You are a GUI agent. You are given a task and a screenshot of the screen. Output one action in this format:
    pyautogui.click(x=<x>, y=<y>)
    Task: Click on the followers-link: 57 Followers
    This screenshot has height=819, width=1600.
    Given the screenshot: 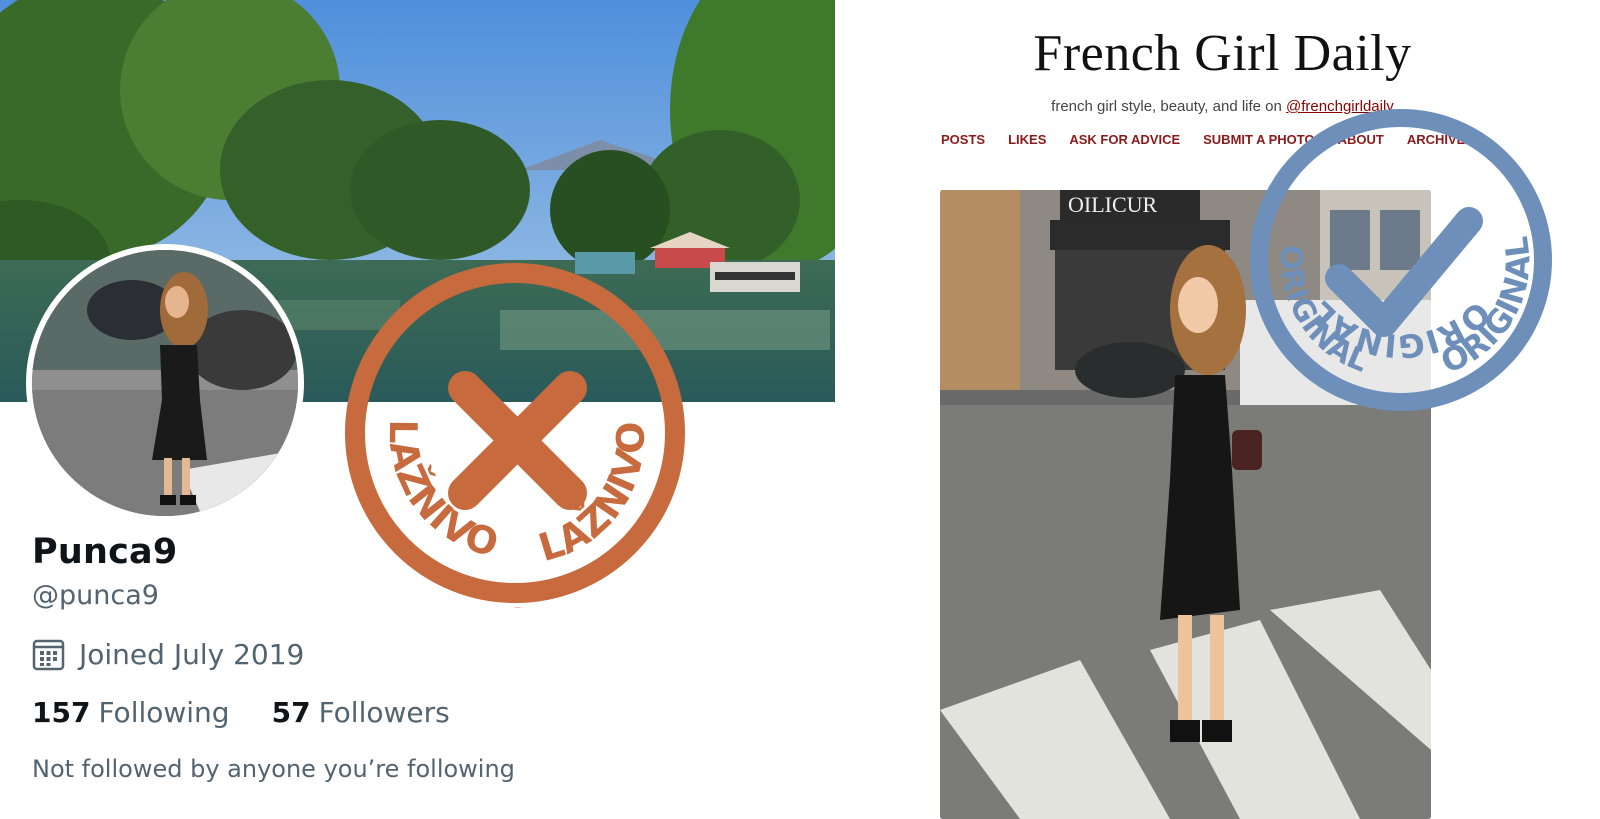 What is the action you would take?
    pyautogui.click(x=361, y=712)
    